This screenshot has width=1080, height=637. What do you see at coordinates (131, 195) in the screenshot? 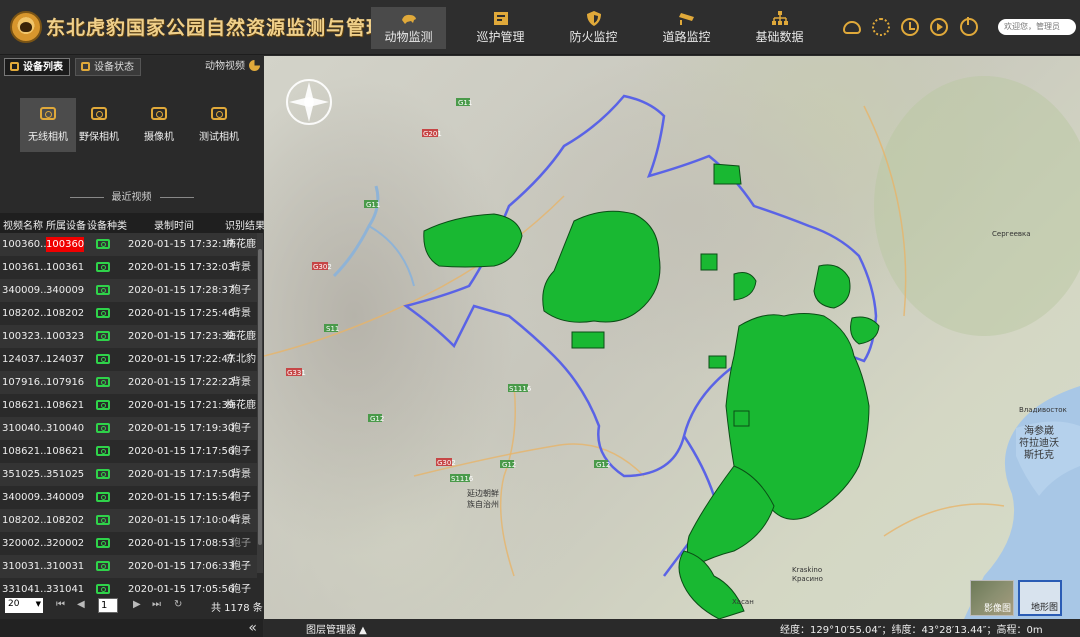
I see `recent-videos-title: 最近视频` at bounding box center [131, 195].